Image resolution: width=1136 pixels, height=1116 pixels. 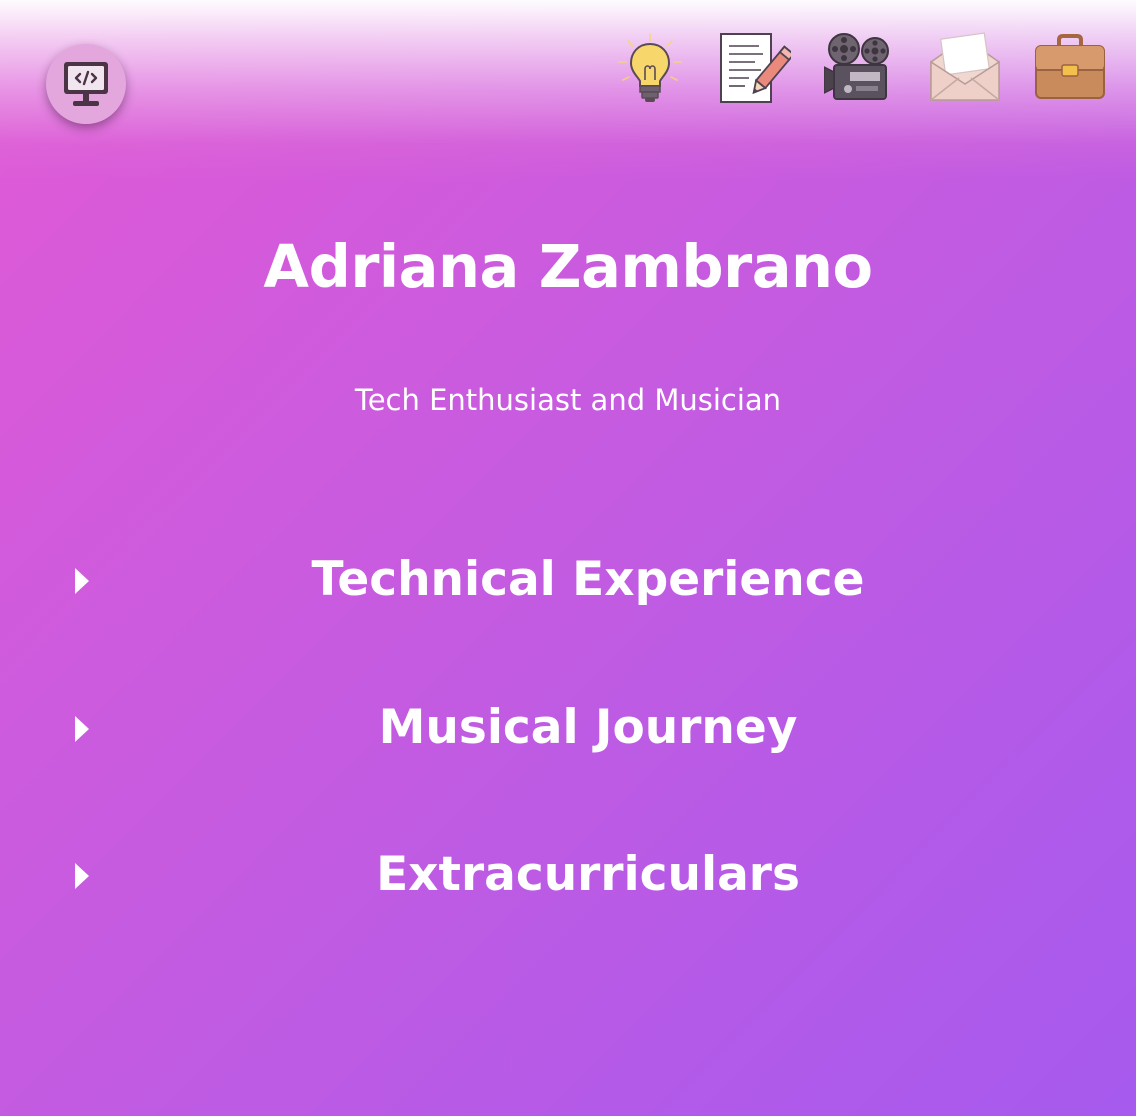 I want to click on section-extracurriculars: Extracurriculars, so click(x=568, y=875).